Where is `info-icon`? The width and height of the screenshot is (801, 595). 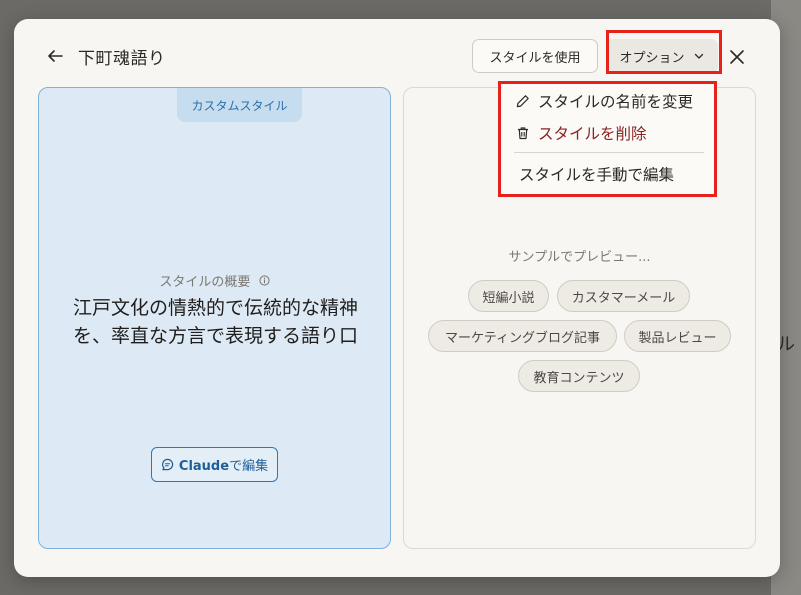
info-icon is located at coordinates (264, 282).